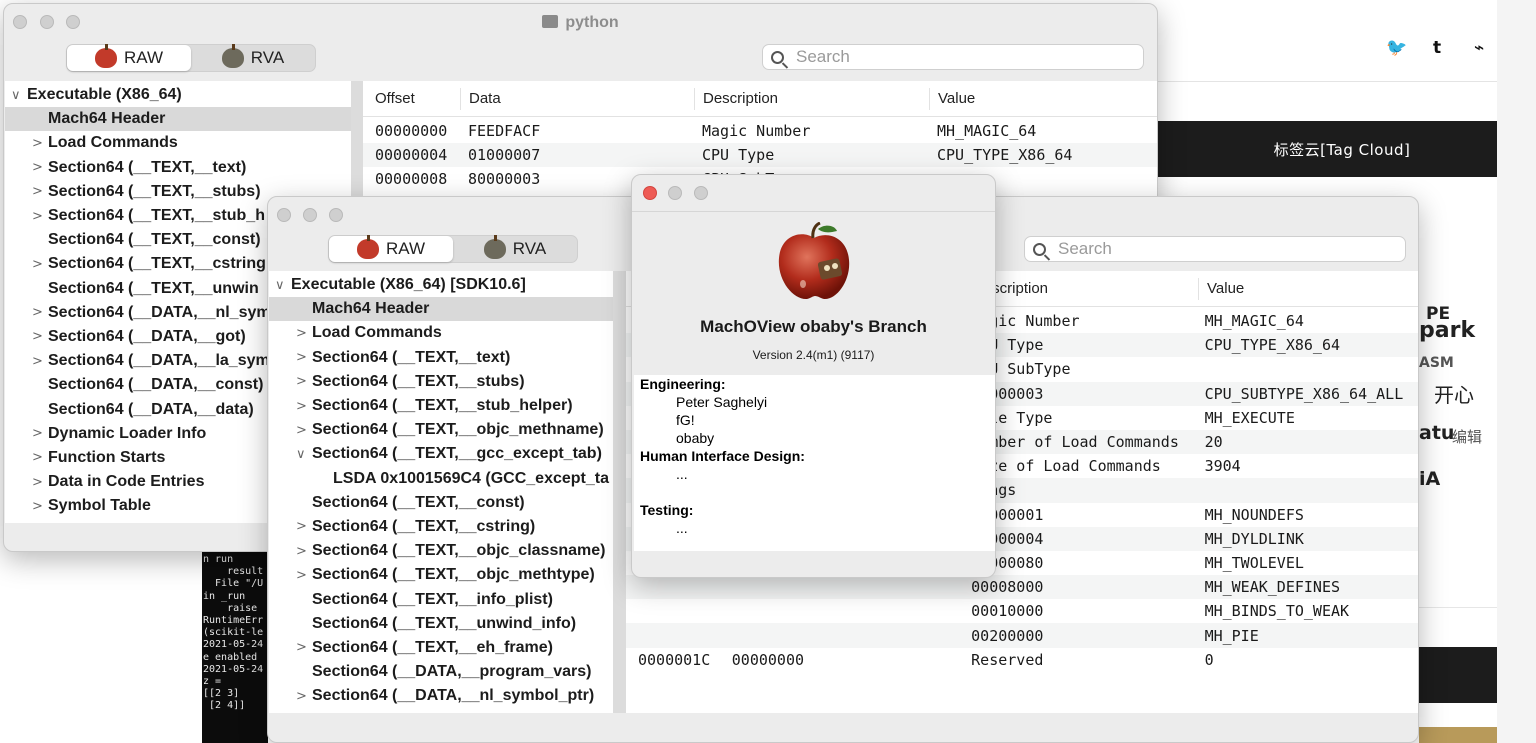 The height and width of the screenshot is (743, 1536). Describe the element at coordinates (1436, 433) in the screenshot. I see `tag-word: atu` at that location.